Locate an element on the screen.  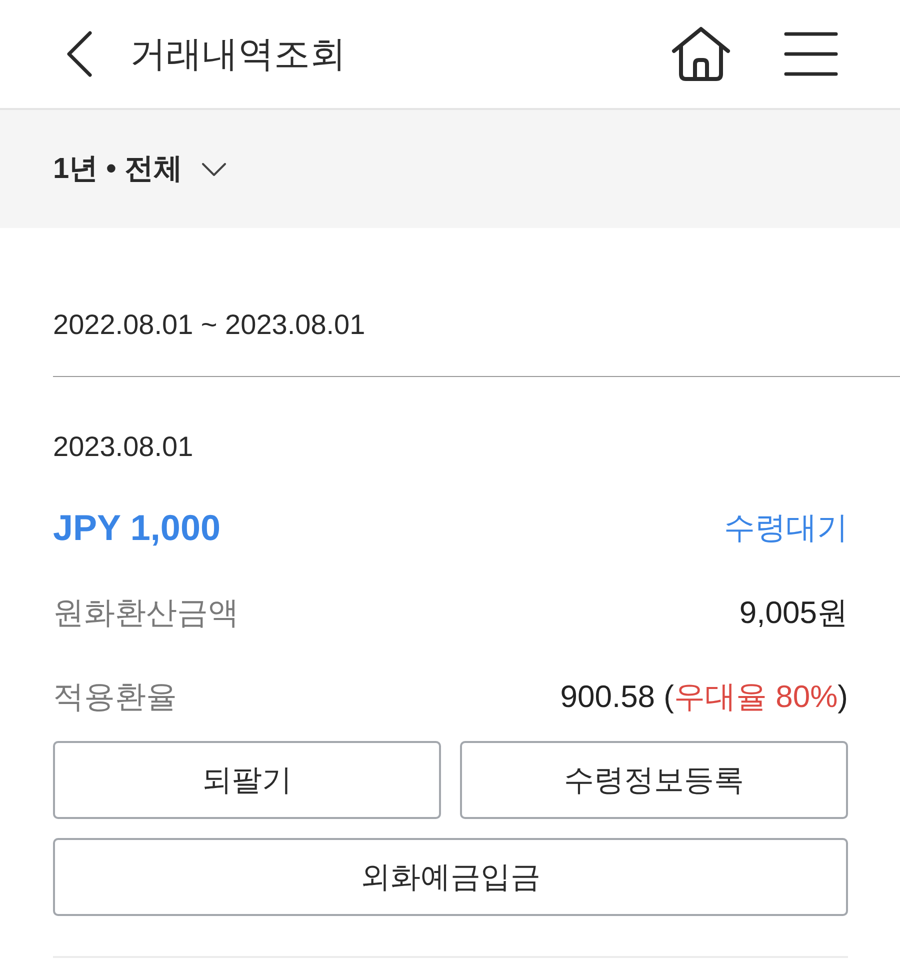
home-button is located at coordinates (701, 54).